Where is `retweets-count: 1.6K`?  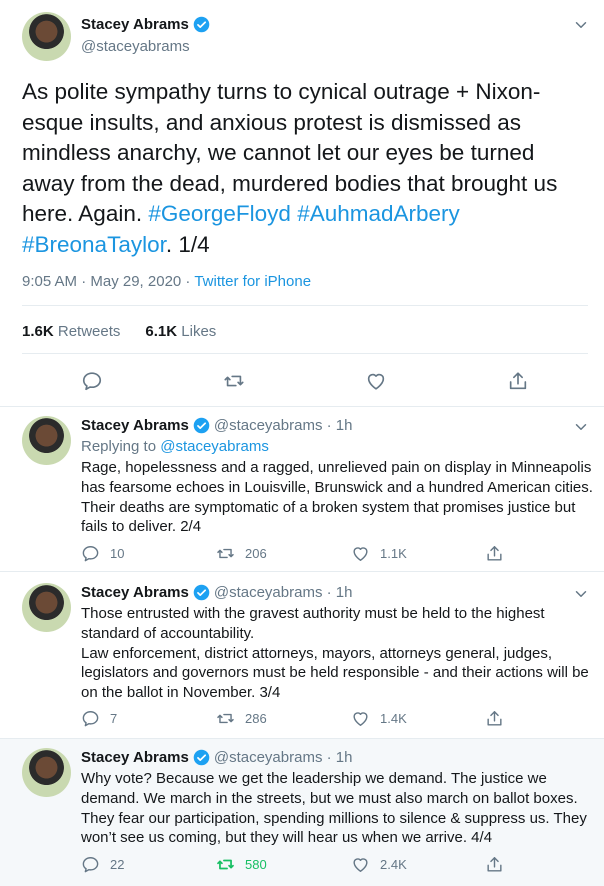 retweets-count: 1.6K is located at coordinates (38, 331).